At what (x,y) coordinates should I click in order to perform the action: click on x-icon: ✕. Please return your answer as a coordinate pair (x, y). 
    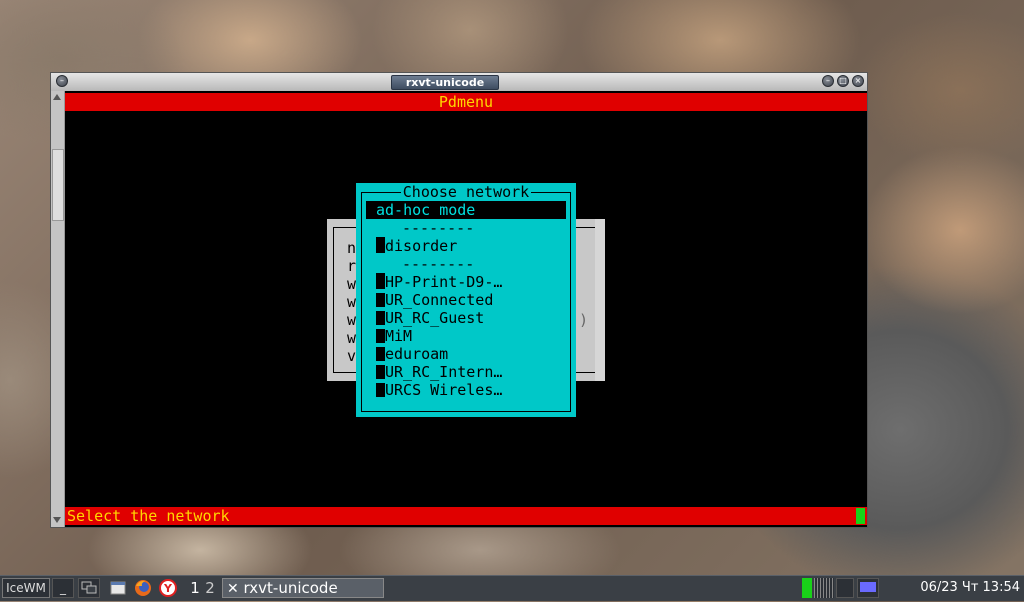
    Looking at the image, I should click on (233, 589).